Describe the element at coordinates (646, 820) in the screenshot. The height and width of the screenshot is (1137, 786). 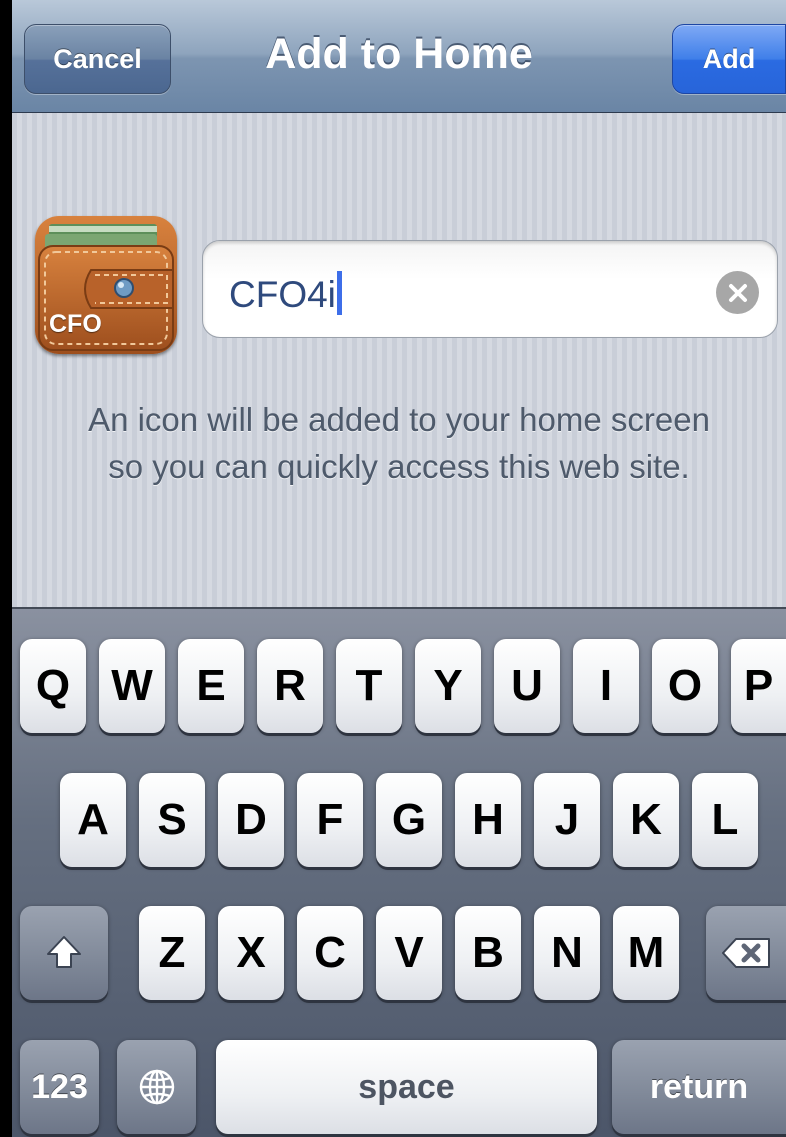
I see `key-k: K` at that location.